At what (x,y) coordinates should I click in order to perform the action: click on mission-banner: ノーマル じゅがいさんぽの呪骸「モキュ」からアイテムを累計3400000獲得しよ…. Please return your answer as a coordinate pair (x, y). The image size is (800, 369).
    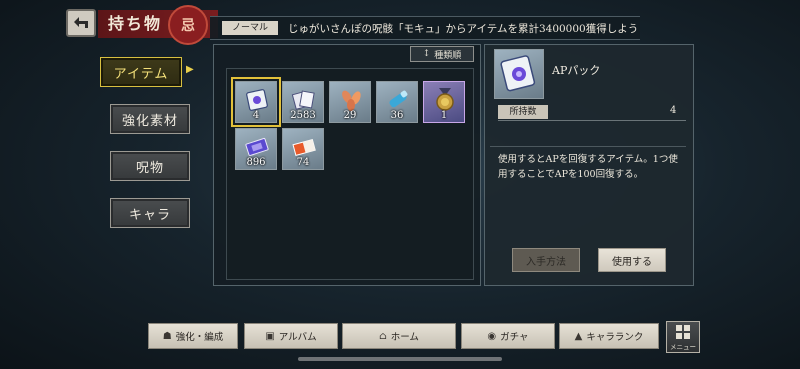
    Looking at the image, I should click on (425, 28).